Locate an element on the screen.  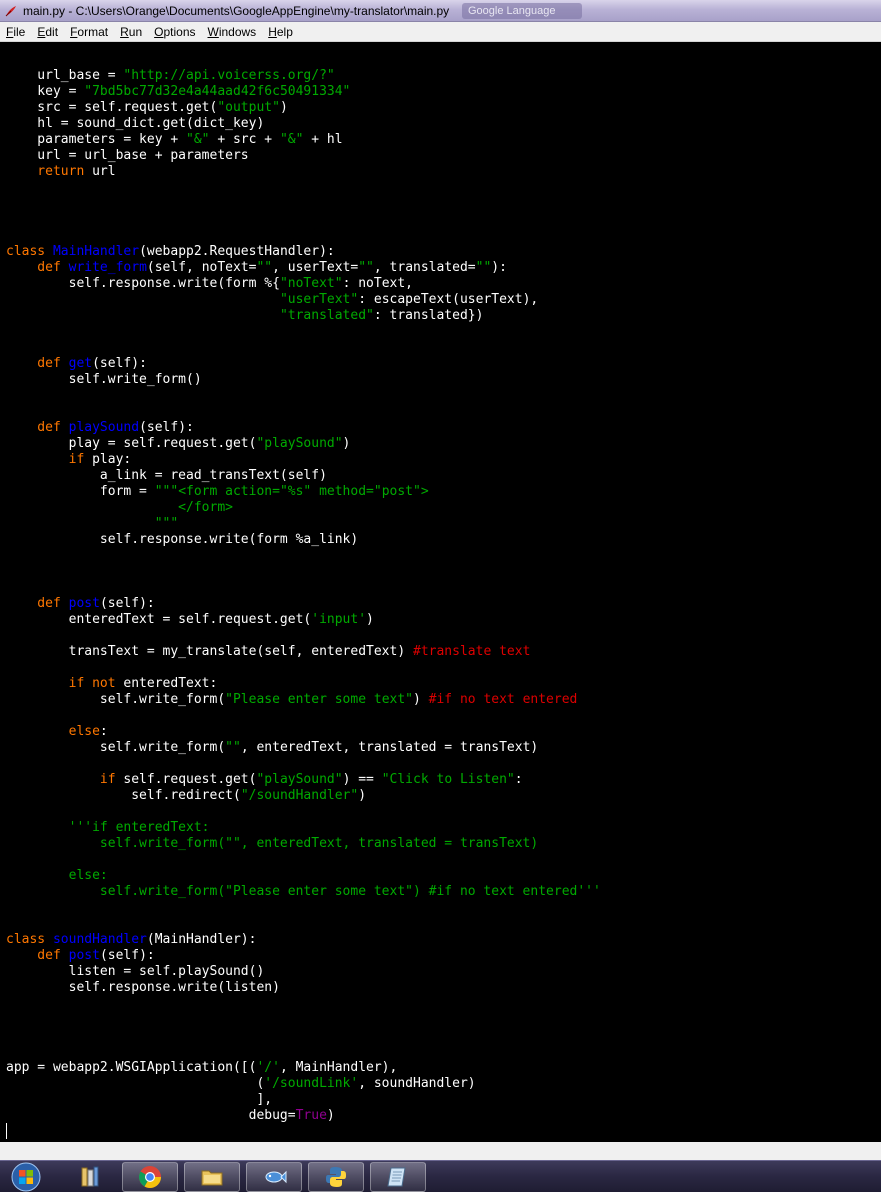
menu-format: Format is located at coordinates (89, 32).